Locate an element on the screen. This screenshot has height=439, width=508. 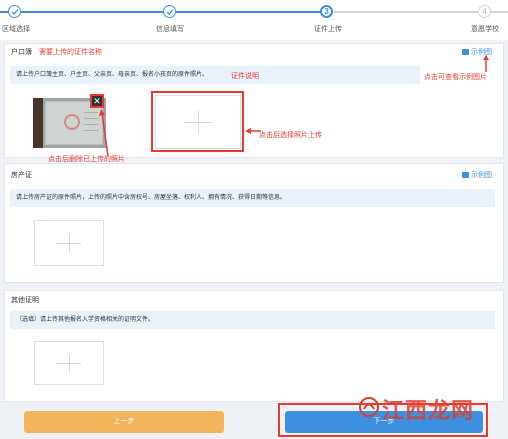
watermark-logo: 江西龙网 is located at coordinates (428, 410).